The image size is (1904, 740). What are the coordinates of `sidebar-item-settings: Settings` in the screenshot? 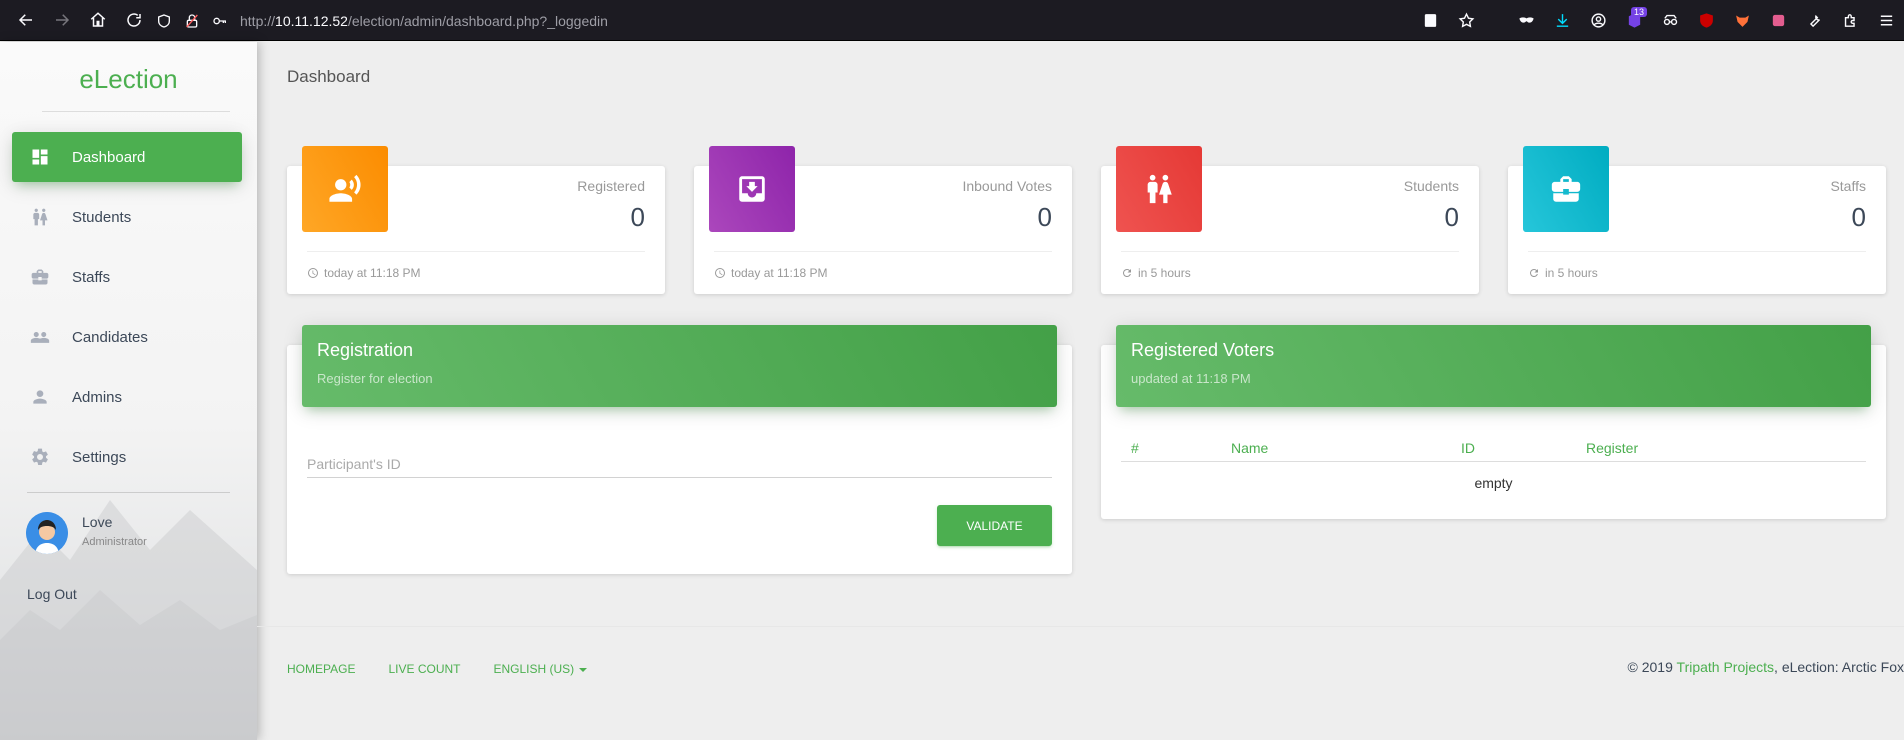 It's located at (127, 457).